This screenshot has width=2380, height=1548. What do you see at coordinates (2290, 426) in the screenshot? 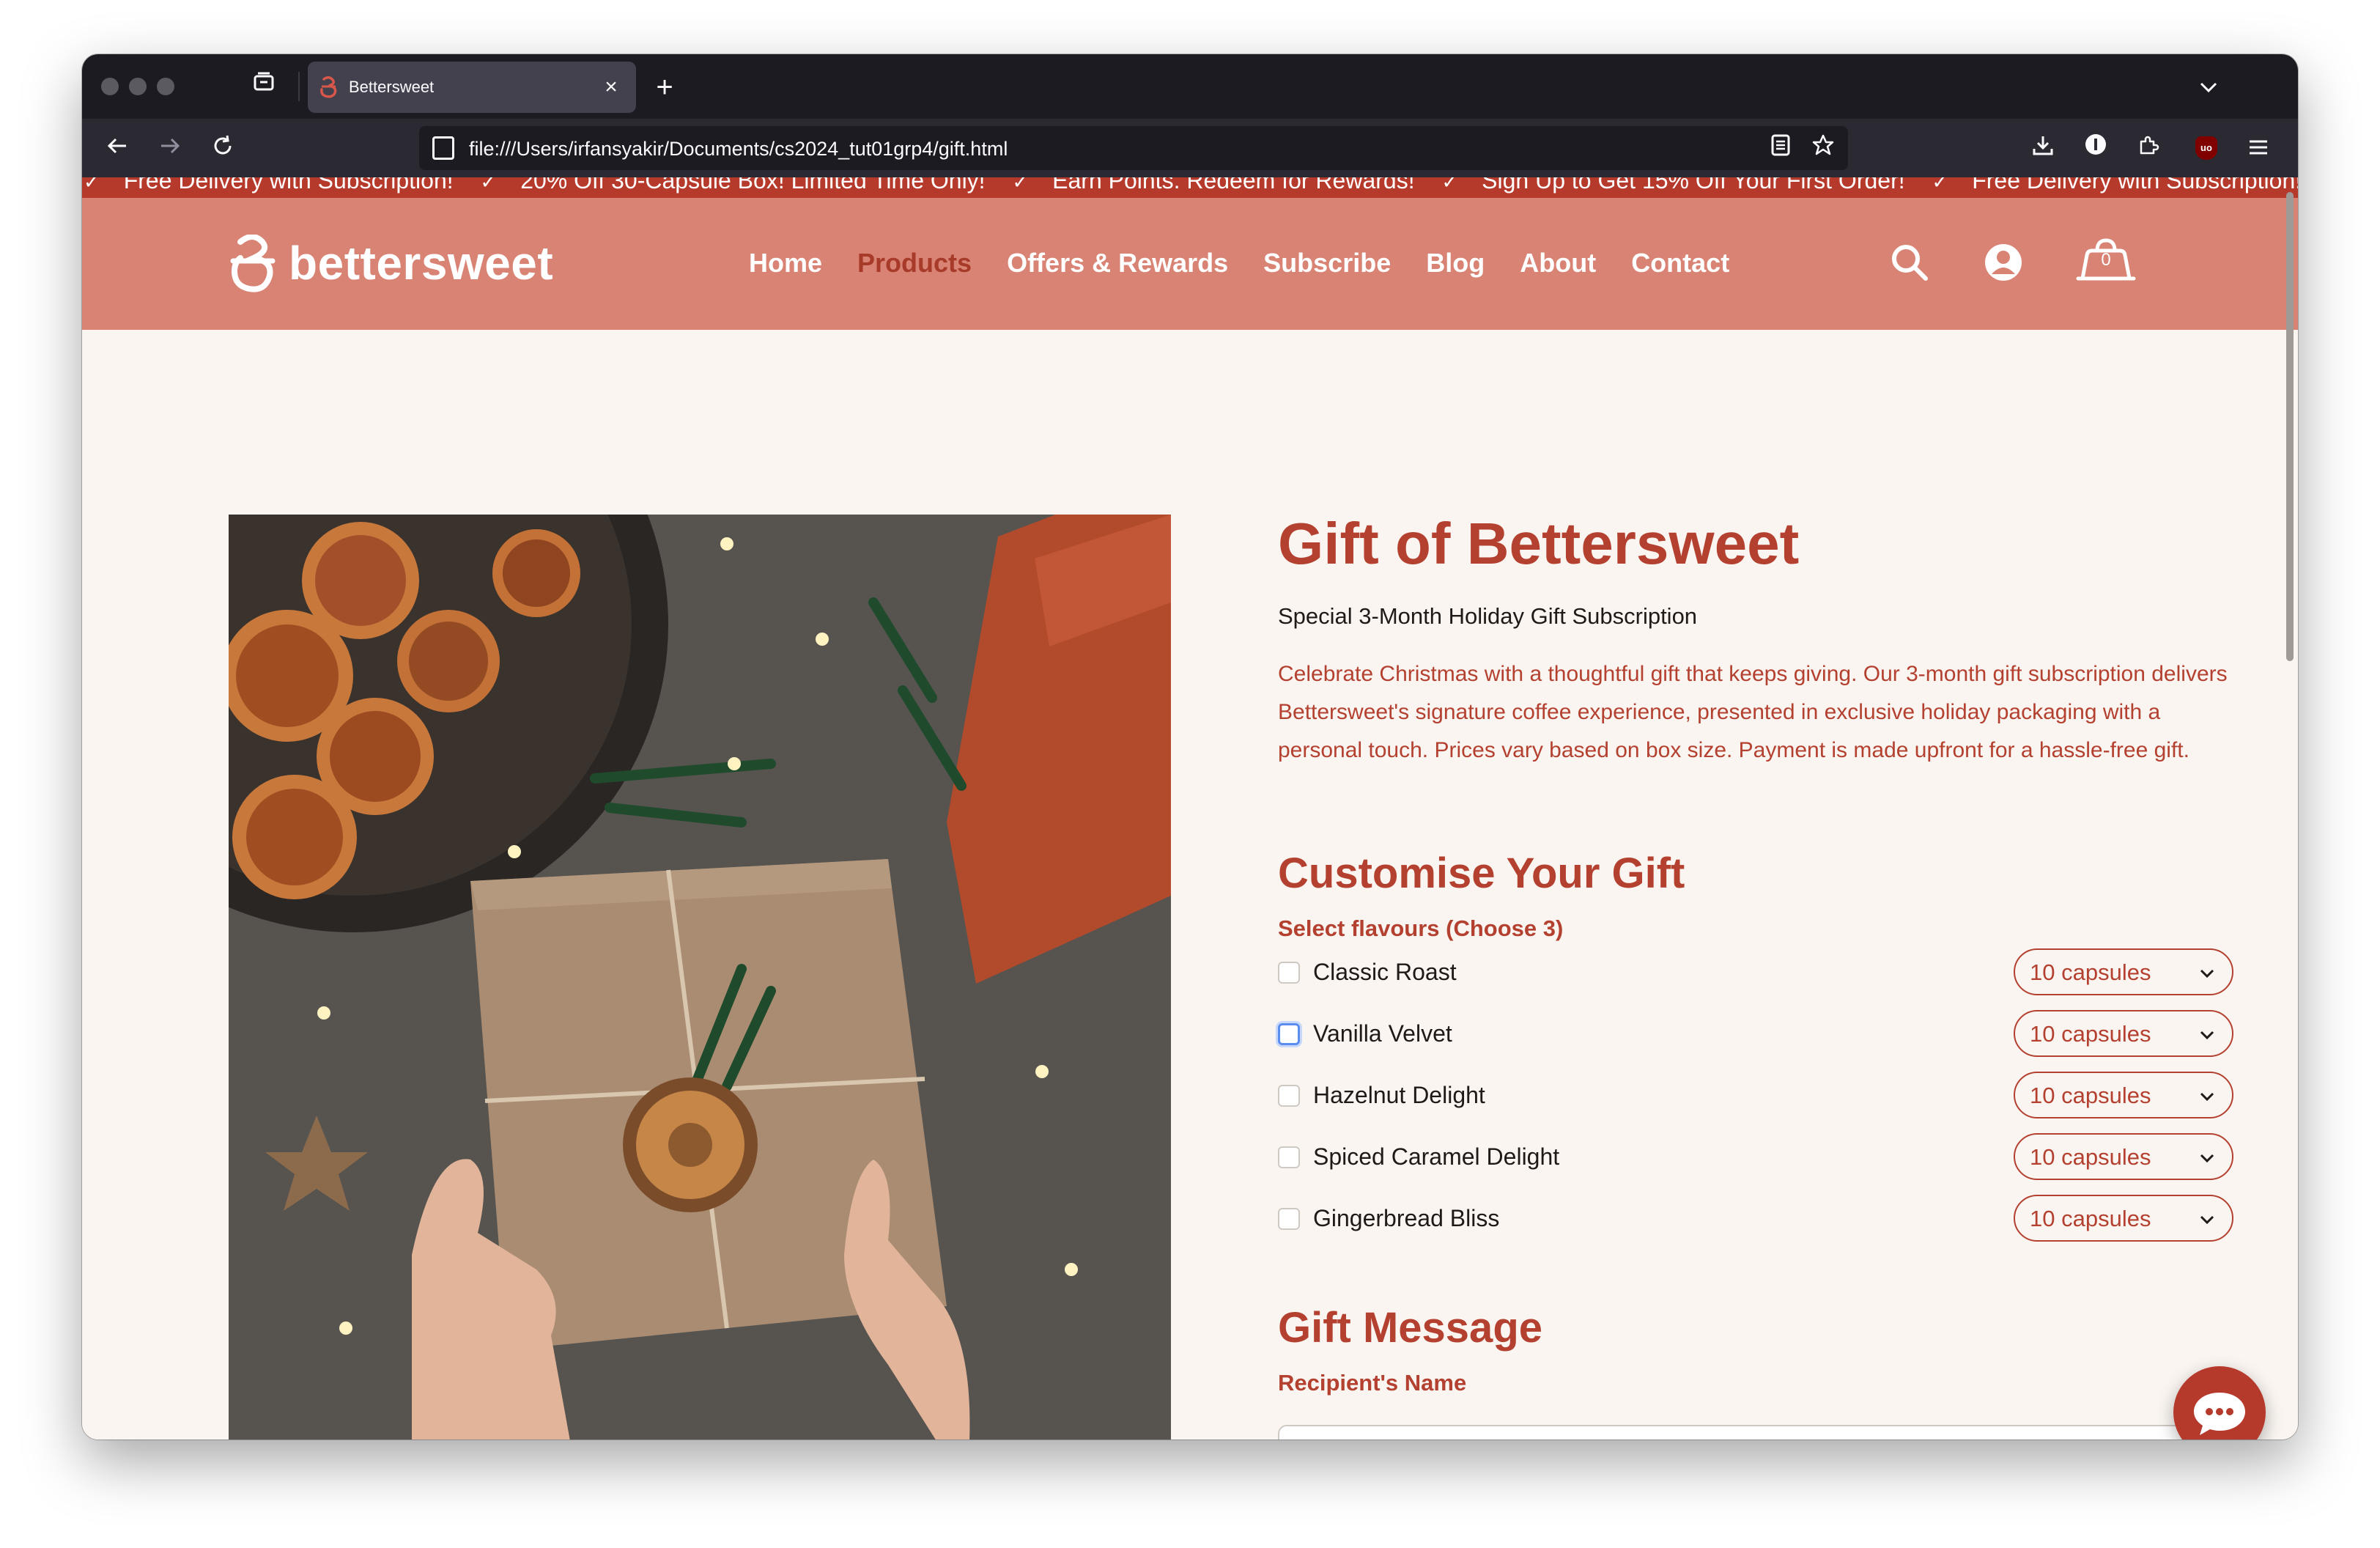
I see `page-scrollbar-thumb` at bounding box center [2290, 426].